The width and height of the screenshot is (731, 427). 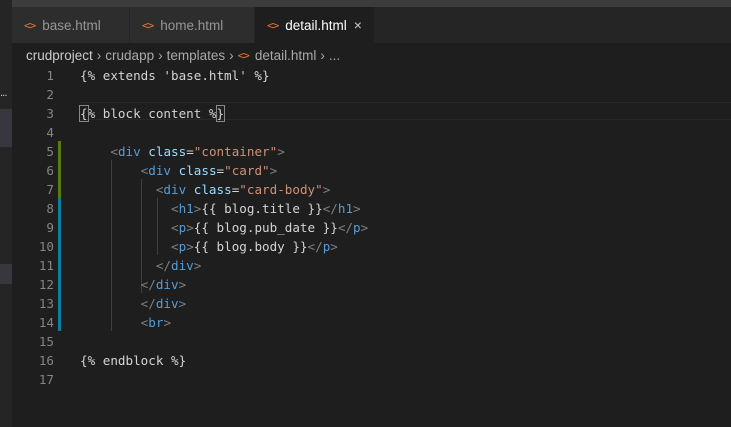 I want to click on code-line: 6 <div class="card">, so click(x=371, y=170).